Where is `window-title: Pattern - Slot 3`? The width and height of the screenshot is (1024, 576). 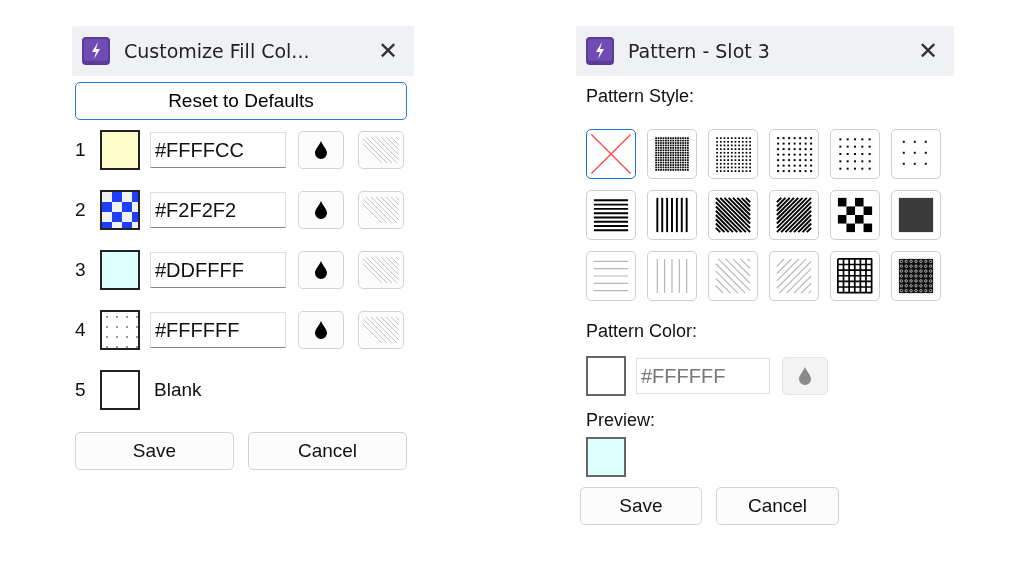 window-title: Pattern - Slot 3 is located at coordinates (699, 51).